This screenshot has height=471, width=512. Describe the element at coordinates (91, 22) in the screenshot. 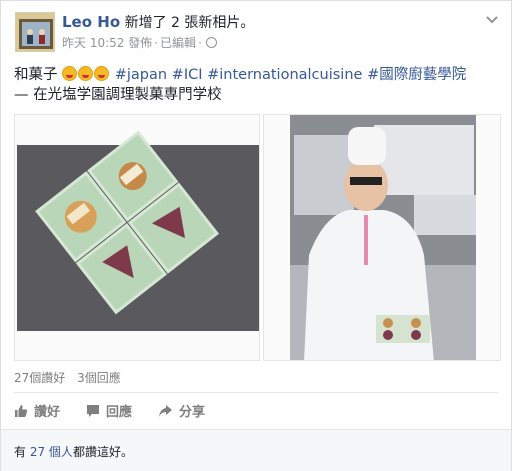

I see `author-name: Leo Ho` at that location.